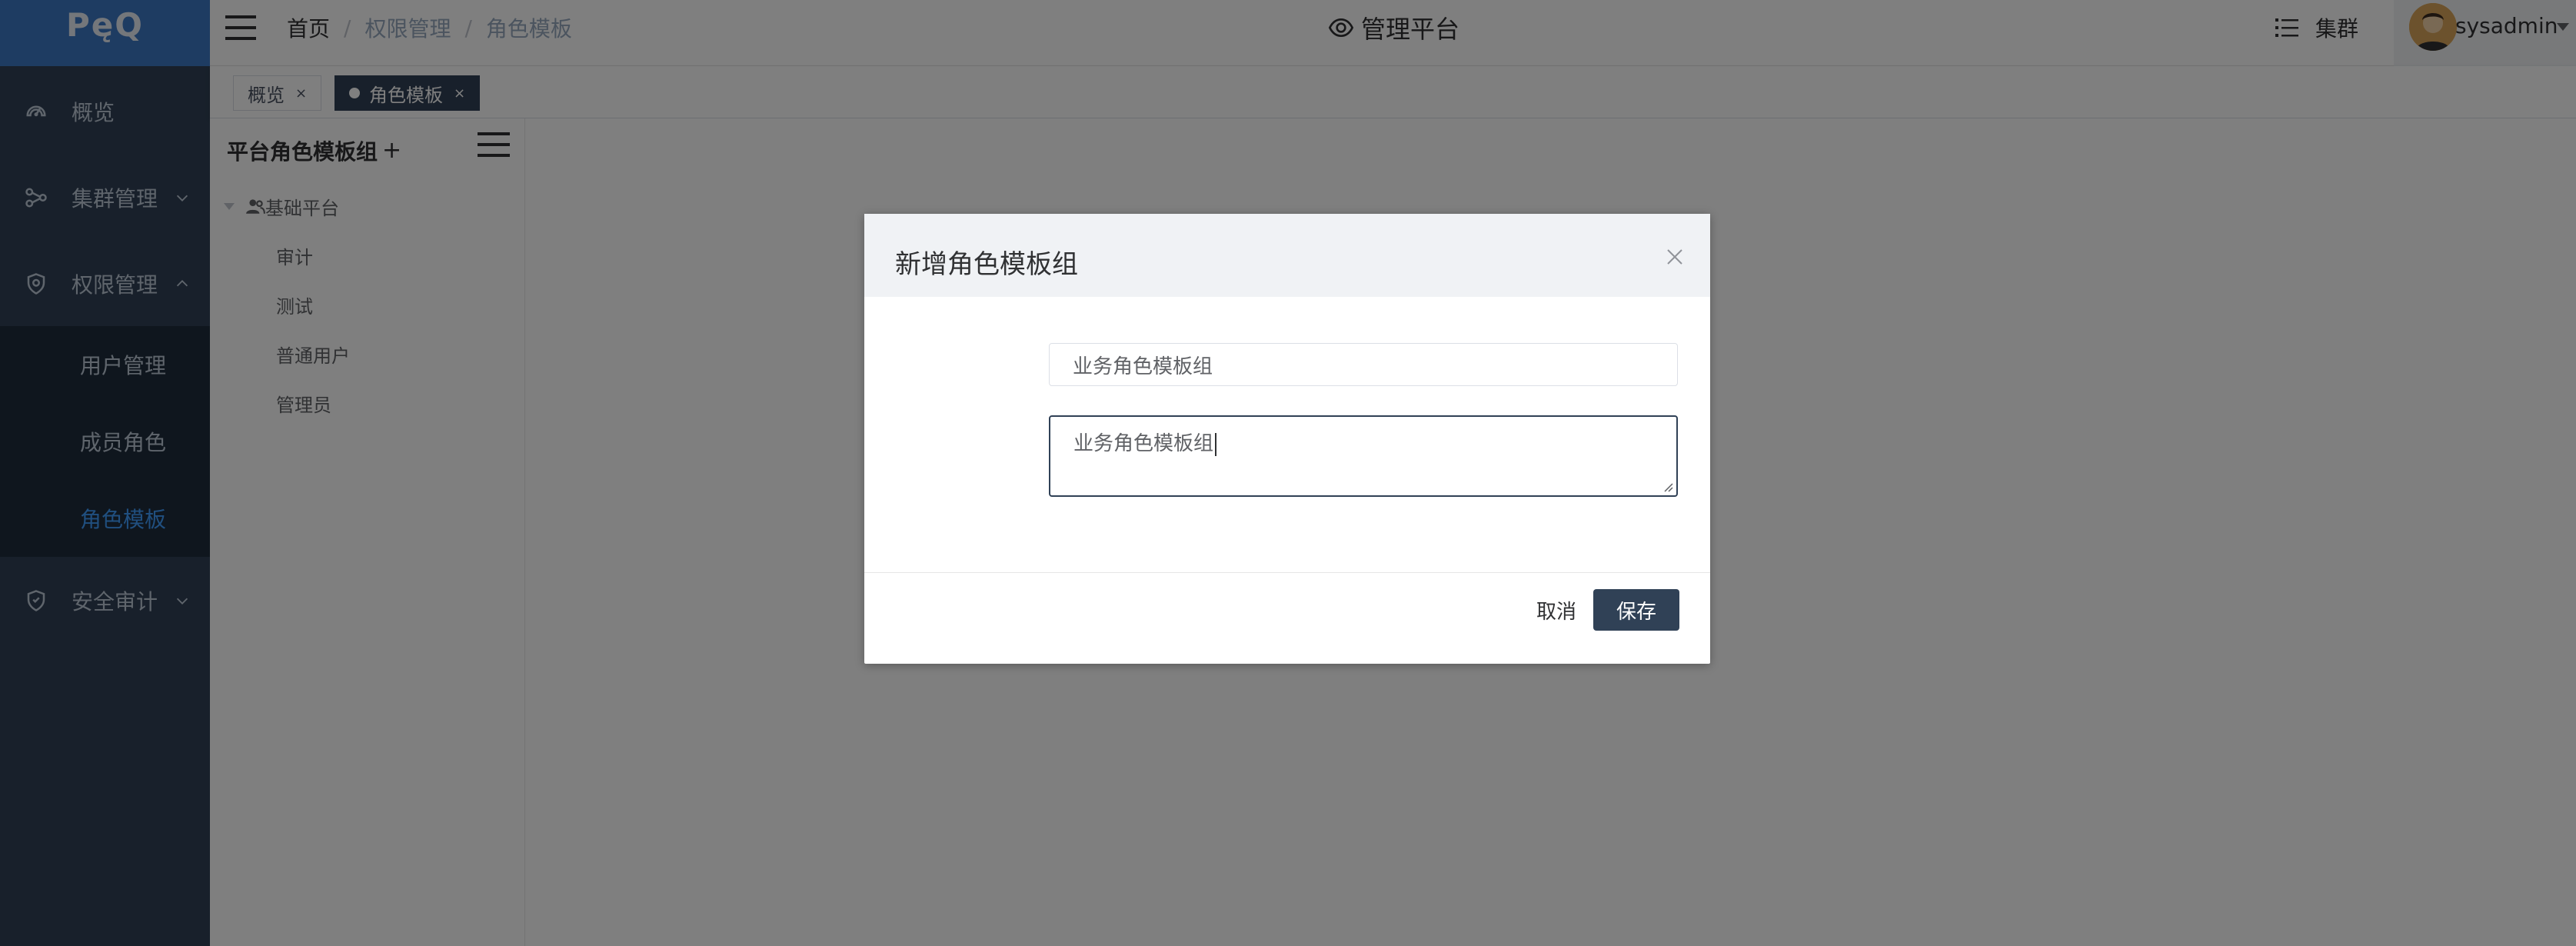  I want to click on dialog-footer-divider, so click(1287, 572).